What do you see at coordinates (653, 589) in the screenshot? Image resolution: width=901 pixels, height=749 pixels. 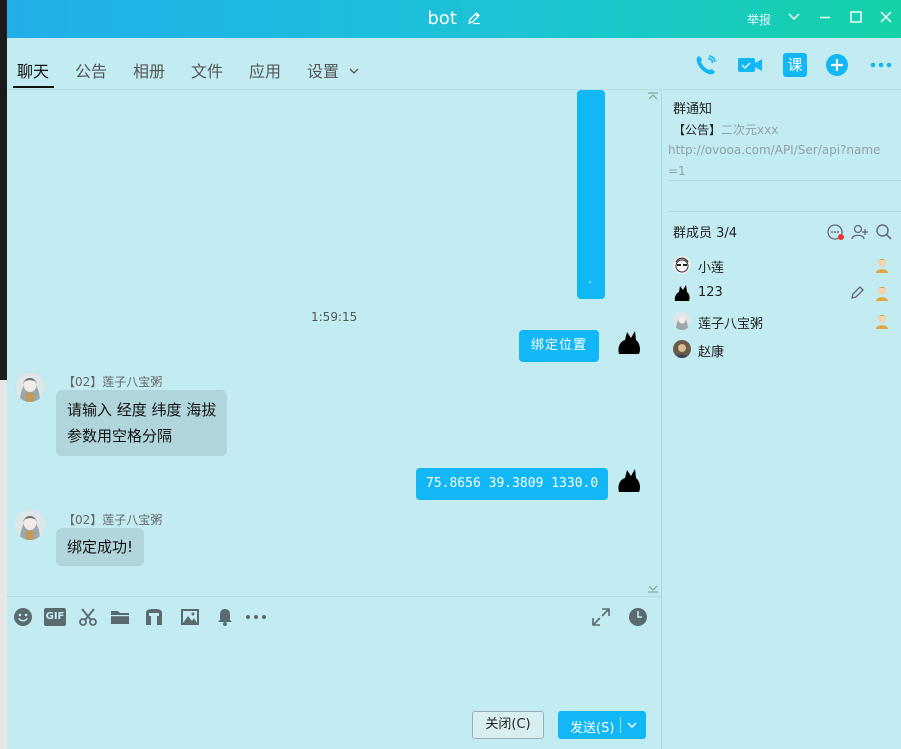 I see `scroll-down-icon` at bounding box center [653, 589].